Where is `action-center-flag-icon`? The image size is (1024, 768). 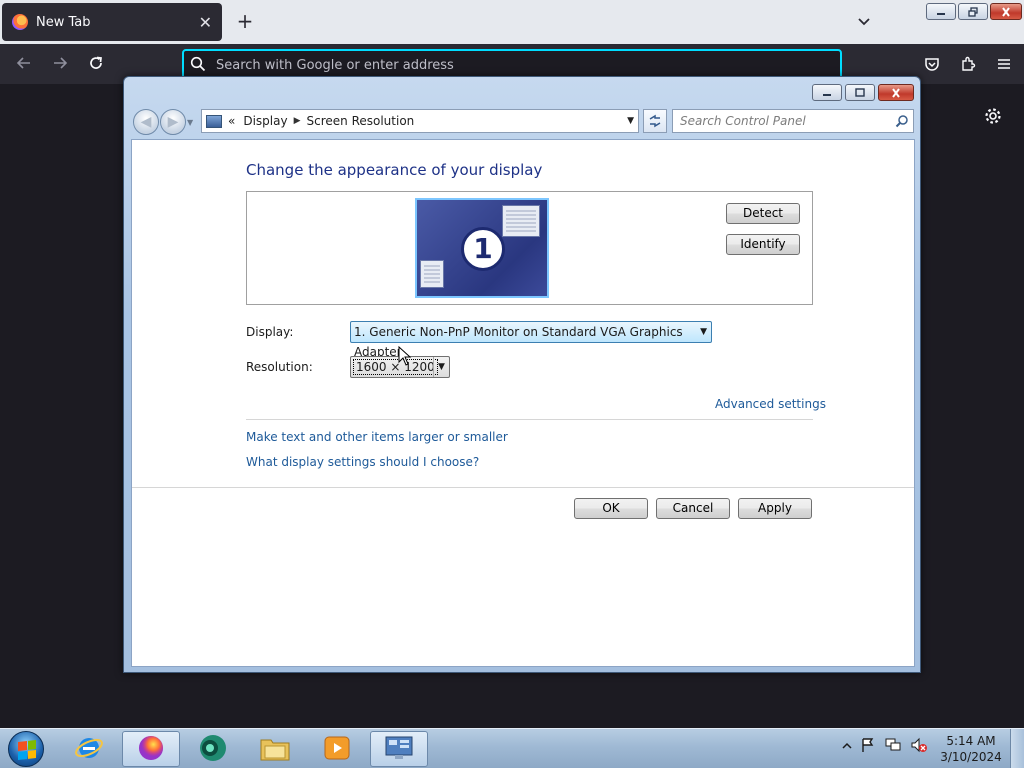 action-center-flag-icon is located at coordinates (868, 746).